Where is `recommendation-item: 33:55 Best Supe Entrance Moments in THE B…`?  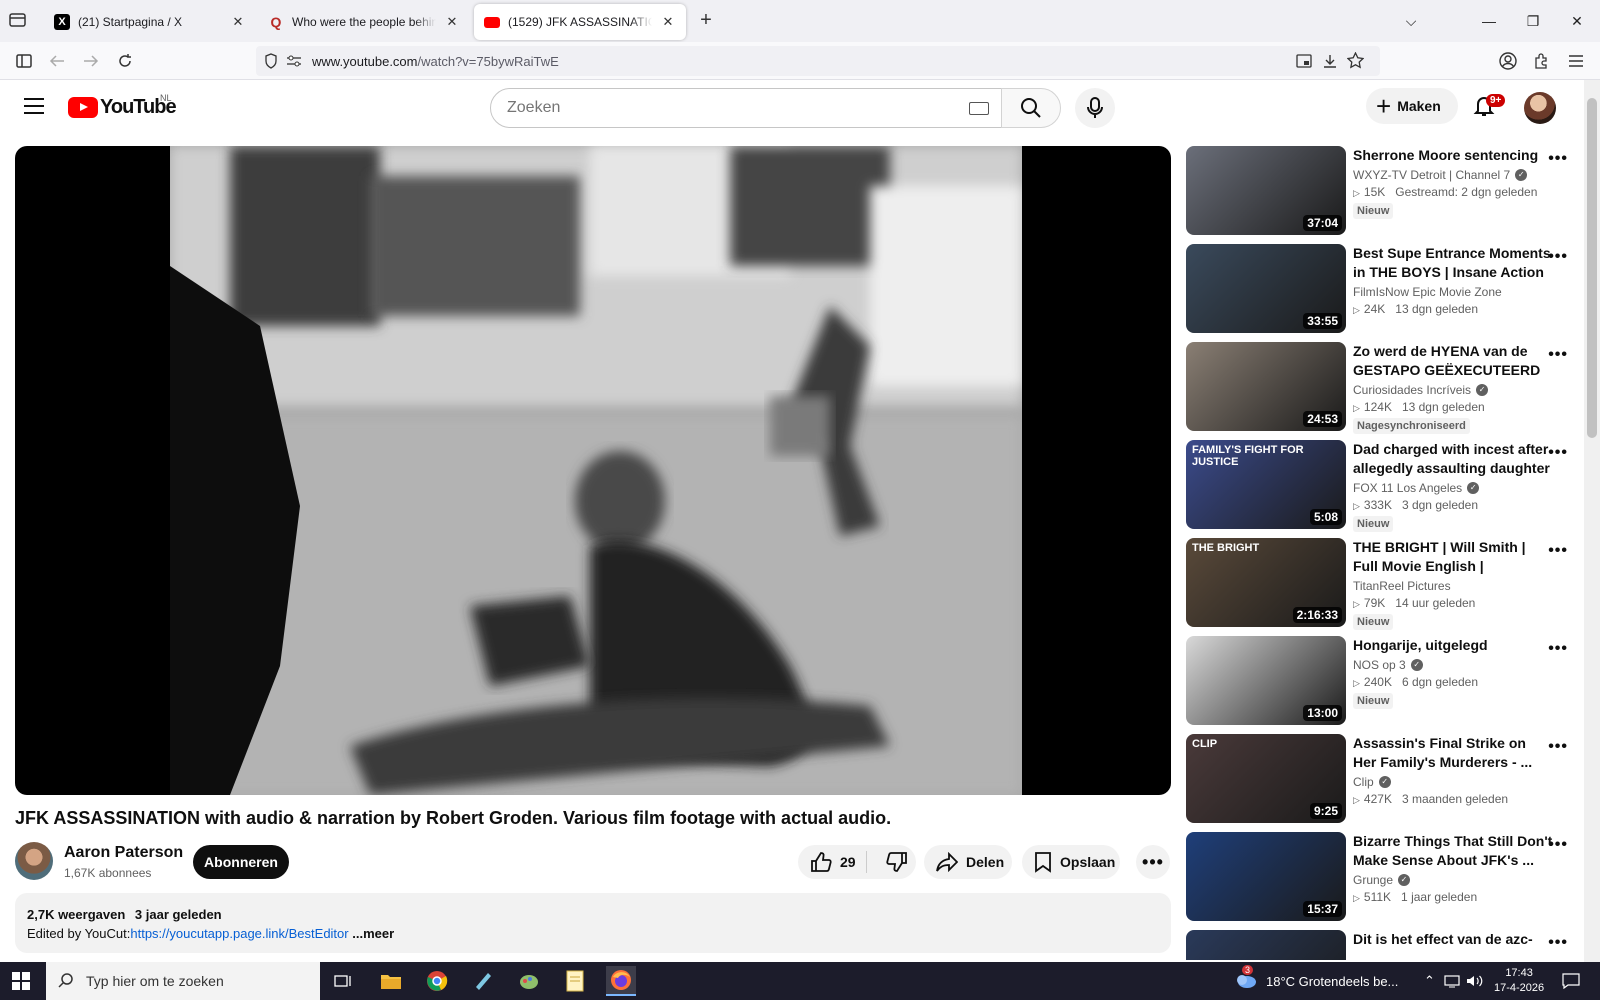
recommendation-item: 33:55 Best Supe Entrance Moments in THE B… is located at coordinates (1385, 293).